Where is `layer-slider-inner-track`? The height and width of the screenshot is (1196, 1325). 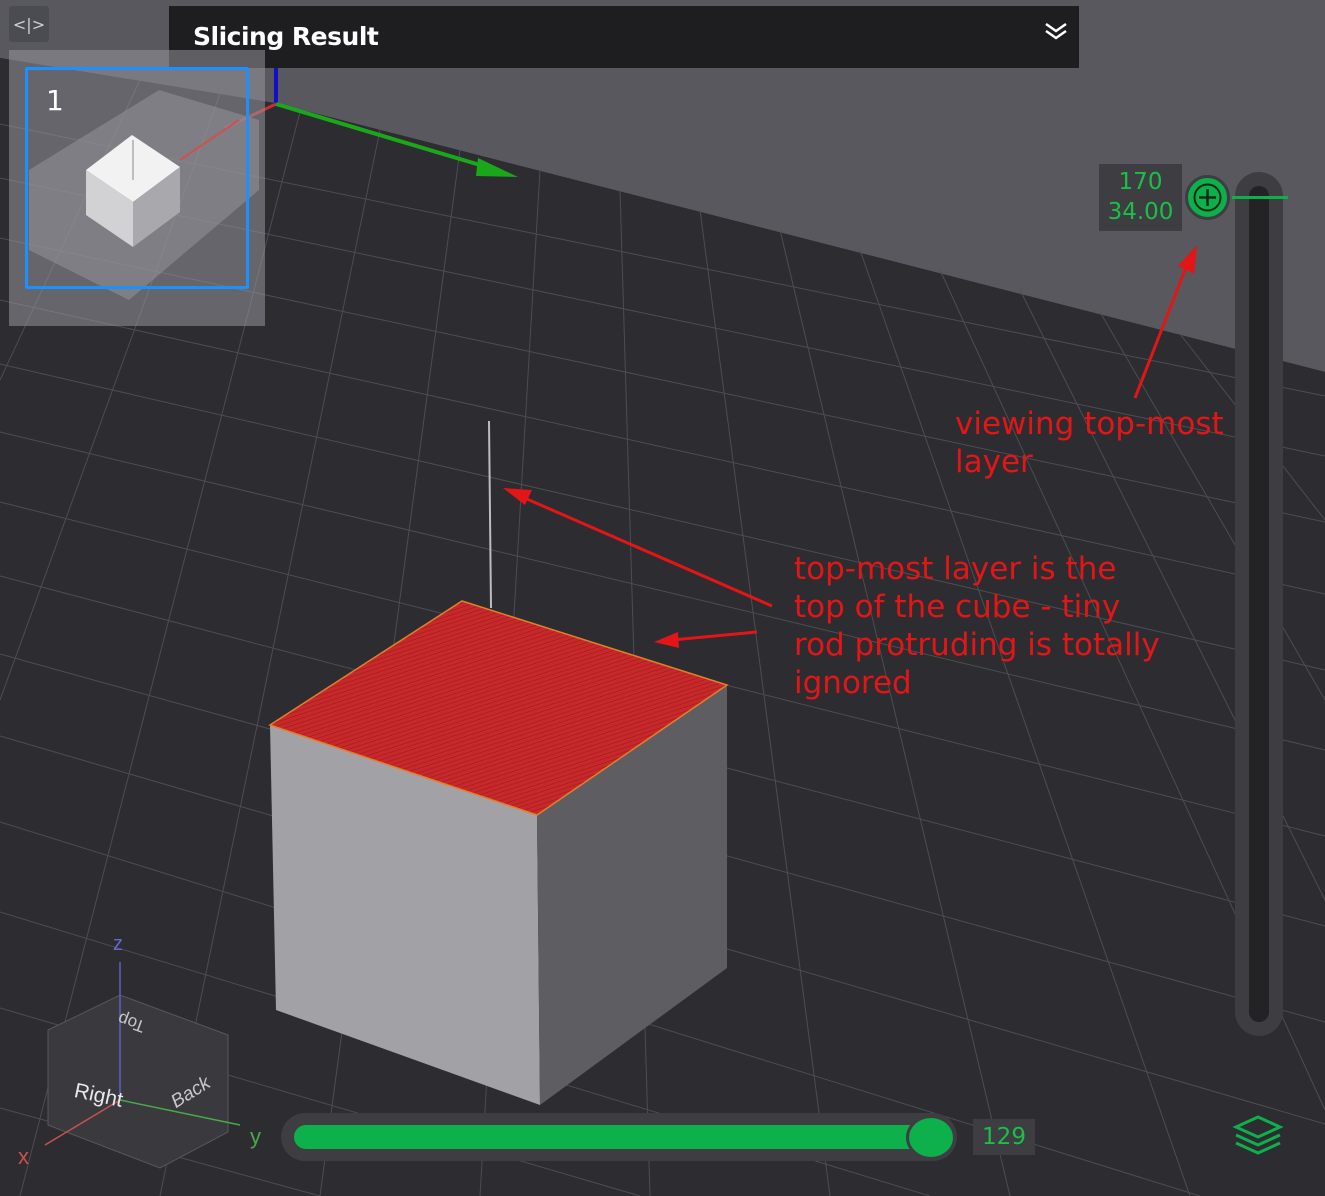
layer-slider-inner-track is located at coordinates (1259, 604).